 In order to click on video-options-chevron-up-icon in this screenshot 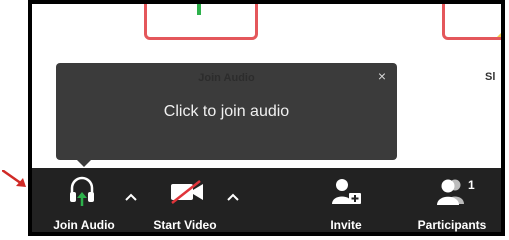, I will do `click(233, 197)`.